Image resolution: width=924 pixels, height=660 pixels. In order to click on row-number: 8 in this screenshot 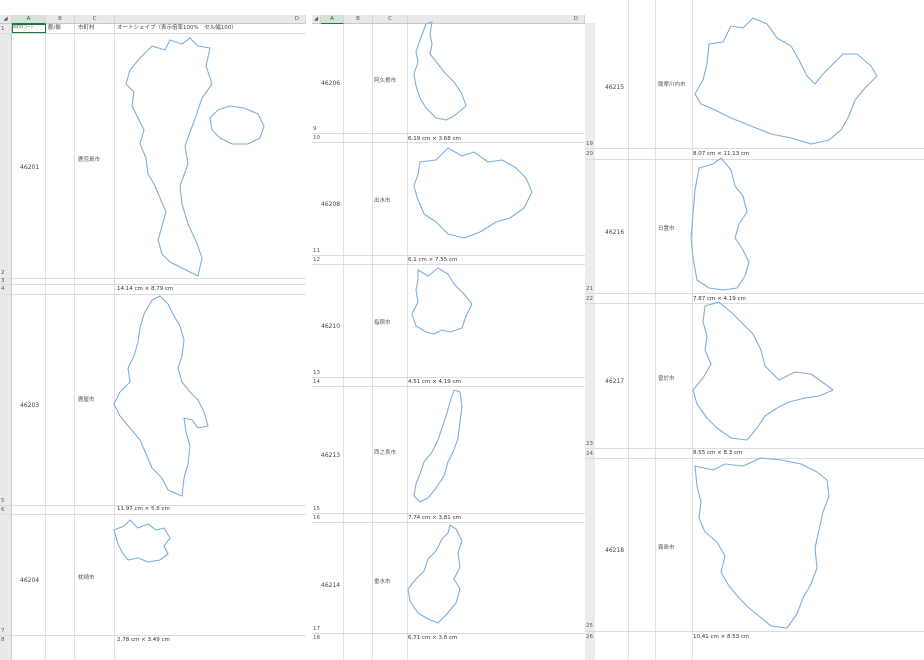, I will do `click(6, 640)`.